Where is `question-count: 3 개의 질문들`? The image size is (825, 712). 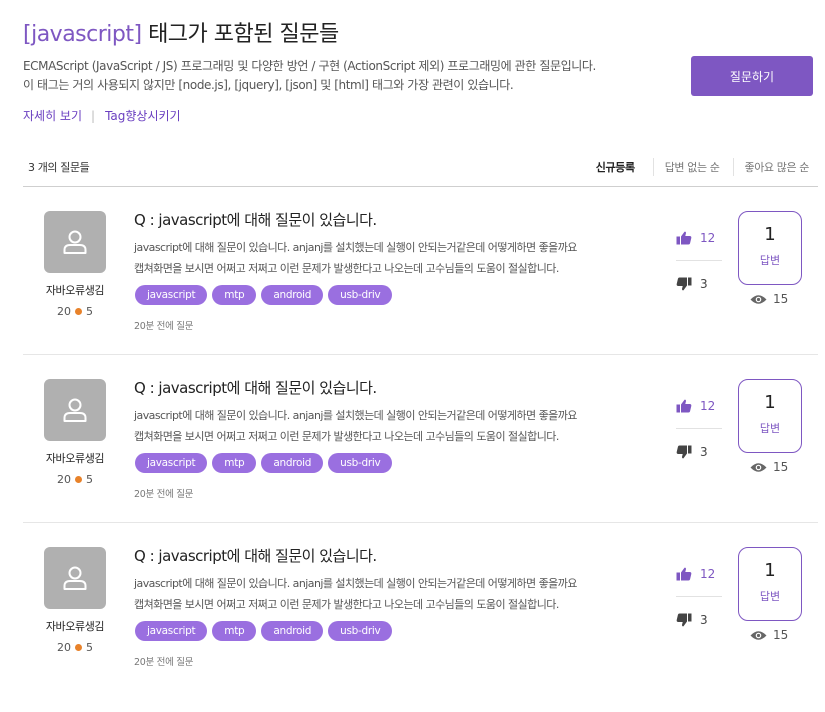
question-count: 3 개의 질문들 is located at coordinates (59, 167).